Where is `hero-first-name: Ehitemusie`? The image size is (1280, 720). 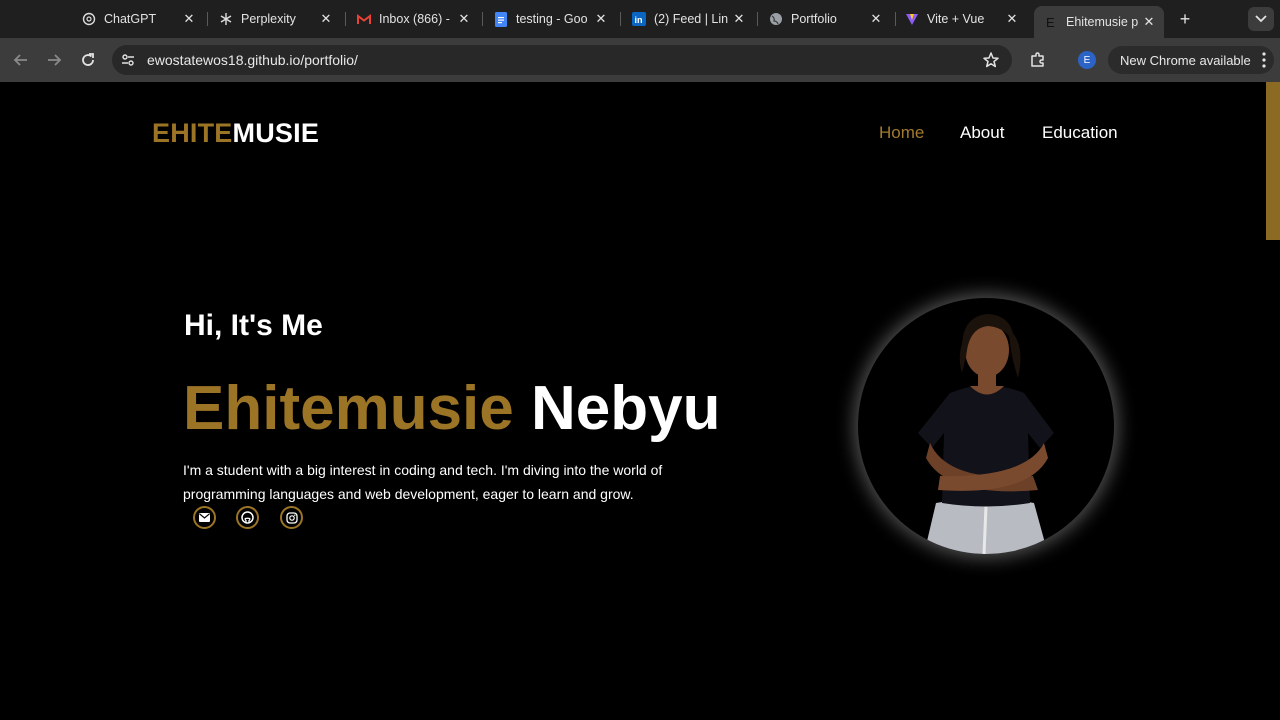 hero-first-name: Ehitemusie is located at coordinates (348, 408).